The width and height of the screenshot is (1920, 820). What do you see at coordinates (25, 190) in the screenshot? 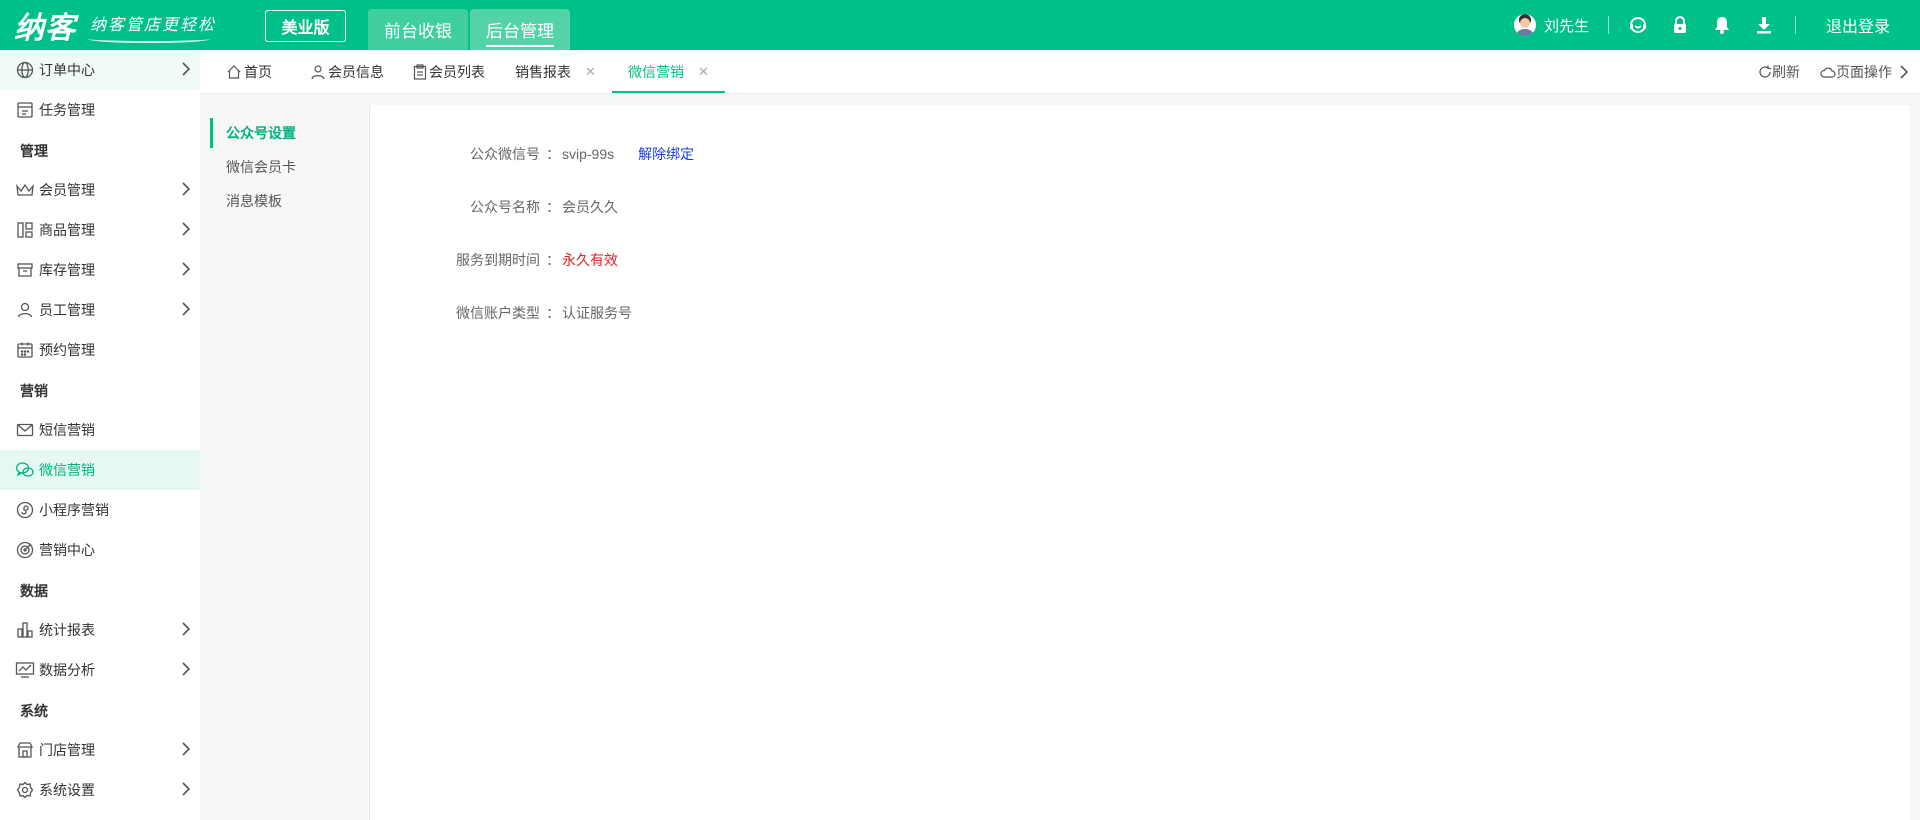
I see `crown-icon` at bounding box center [25, 190].